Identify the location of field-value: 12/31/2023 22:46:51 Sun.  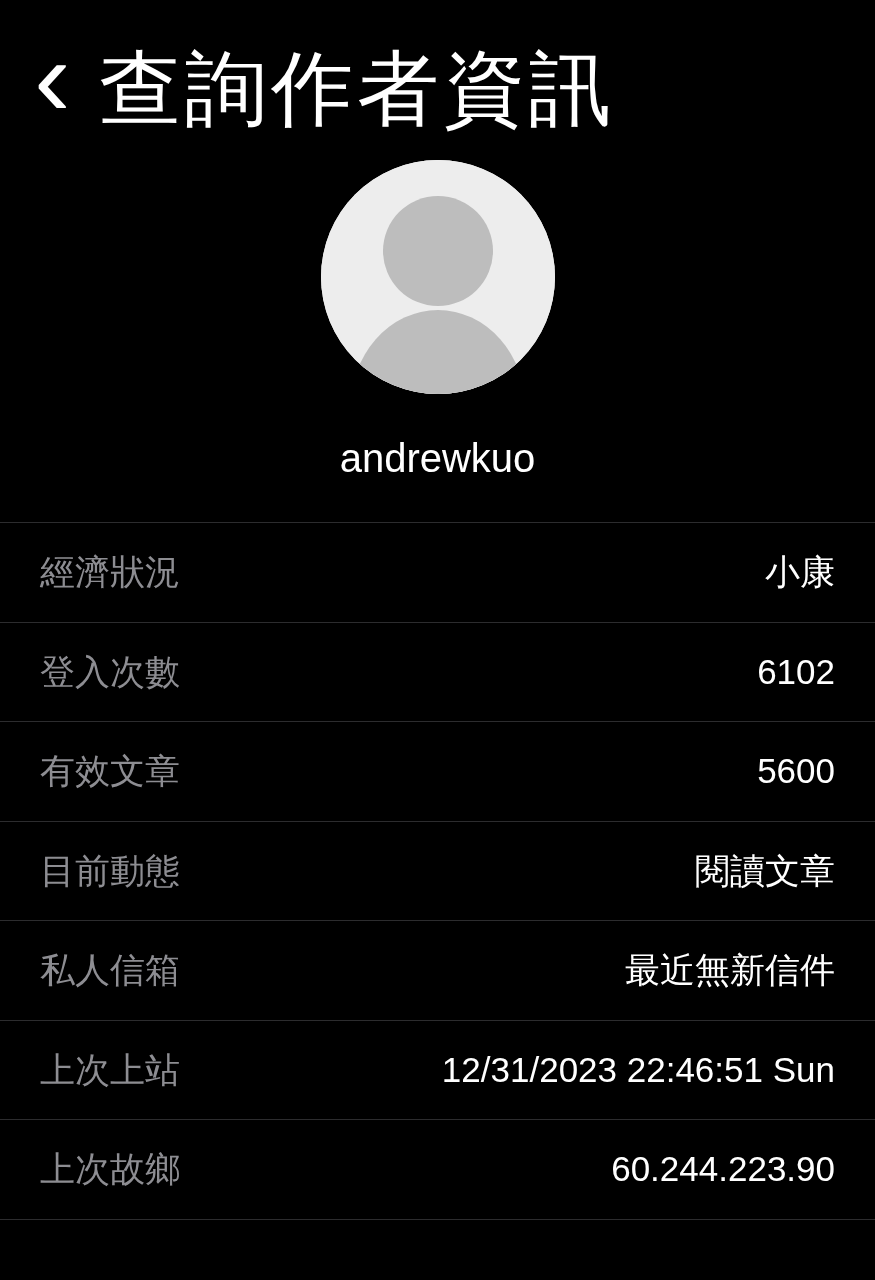
(638, 1069).